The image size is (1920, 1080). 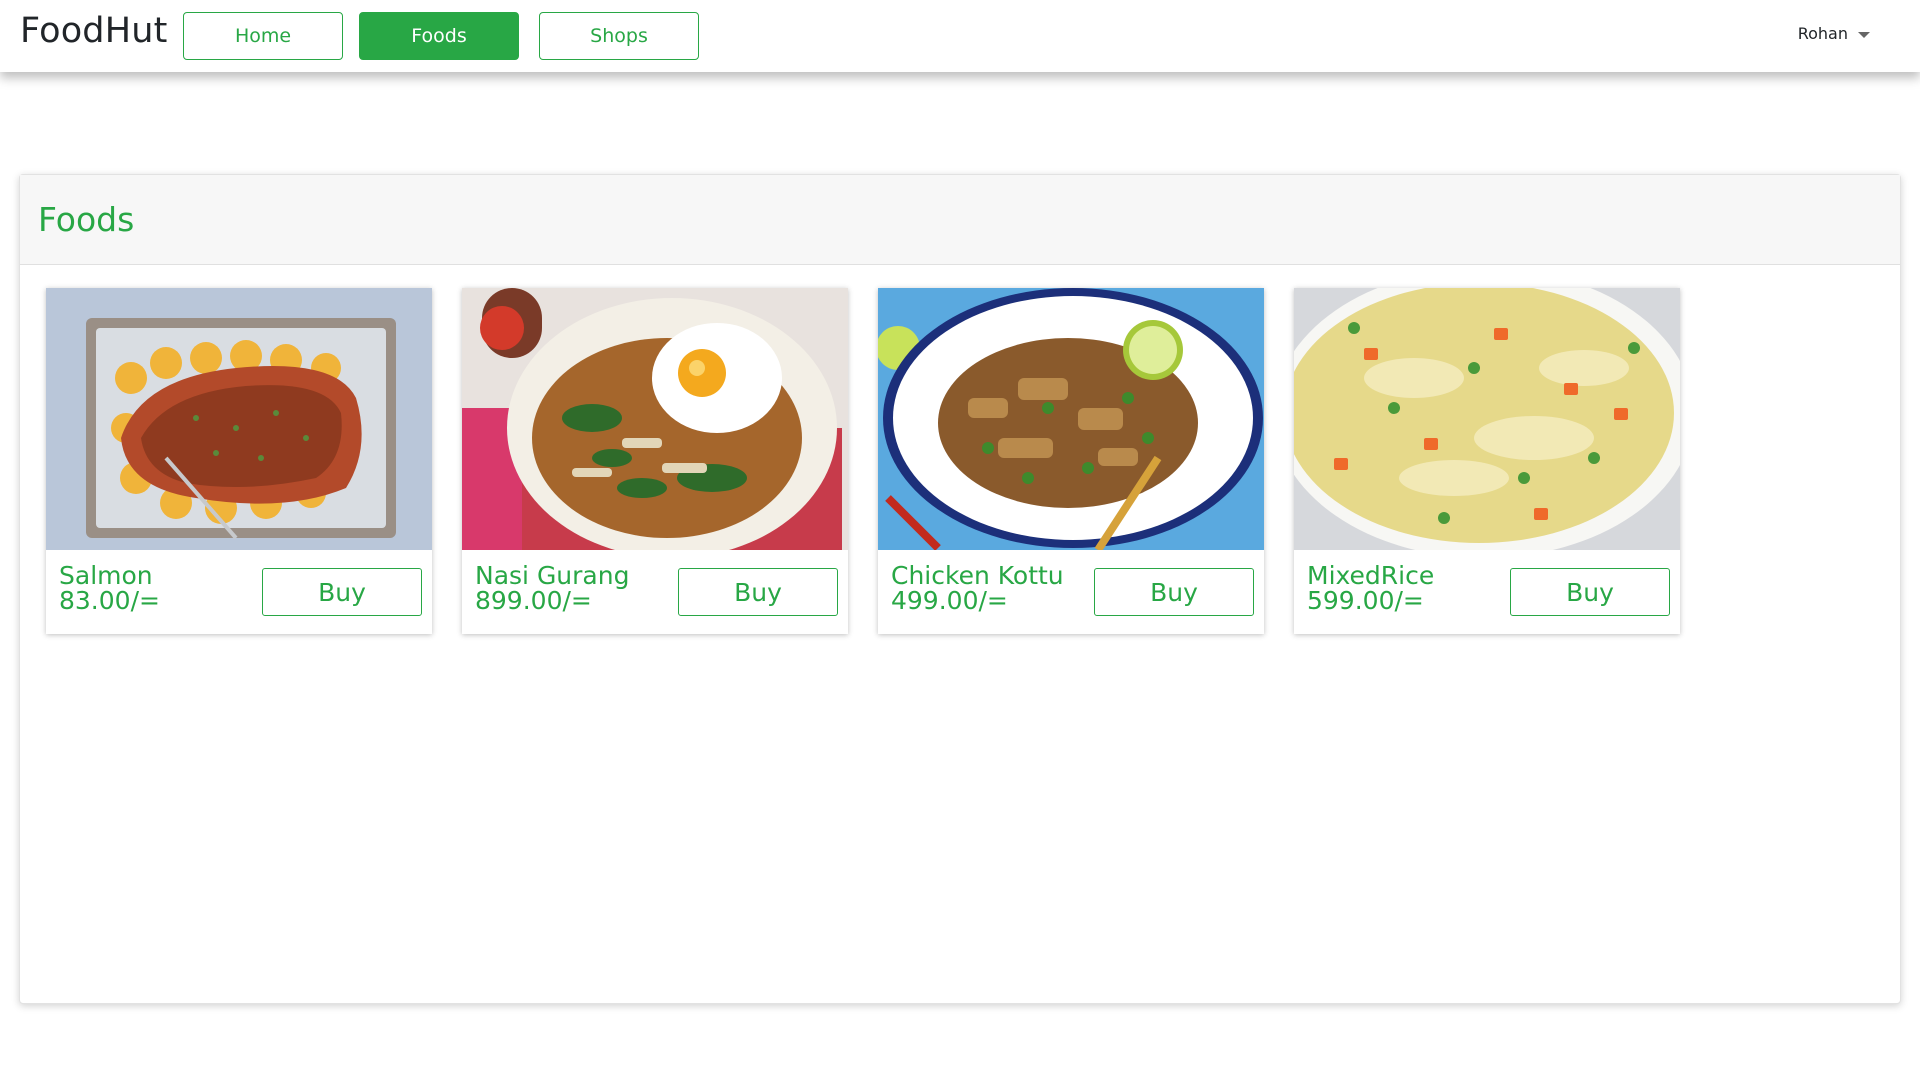 I want to click on salmon-photo, so click(x=239, y=419).